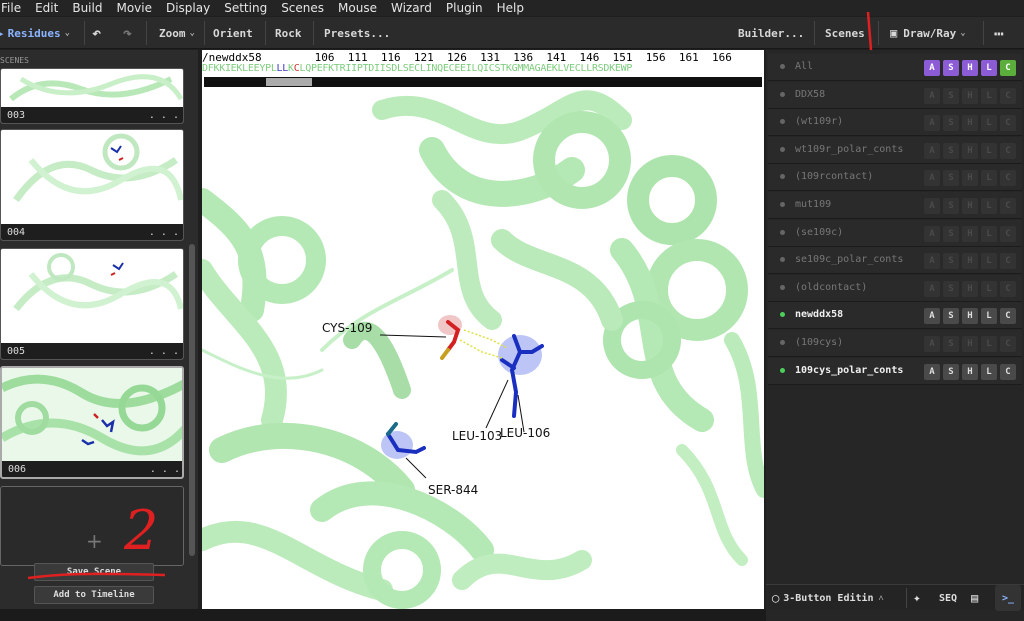 This screenshot has width=1024, height=621. Describe the element at coordinates (895, 123) in the screenshot. I see `object-row: (wt109r) A S H L C` at that location.